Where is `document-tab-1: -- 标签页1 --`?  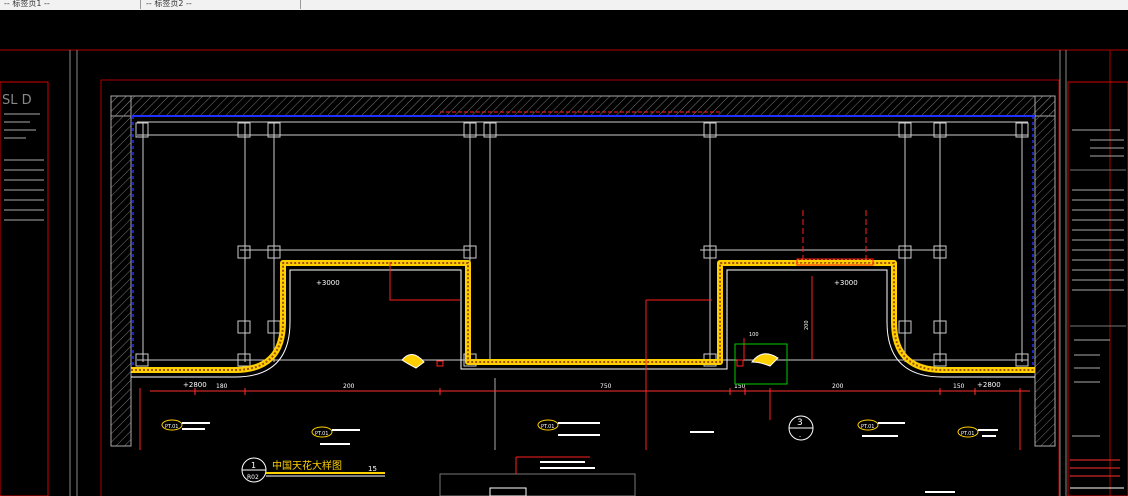
document-tab-1: -- 标签页1 -- is located at coordinates (70, 4).